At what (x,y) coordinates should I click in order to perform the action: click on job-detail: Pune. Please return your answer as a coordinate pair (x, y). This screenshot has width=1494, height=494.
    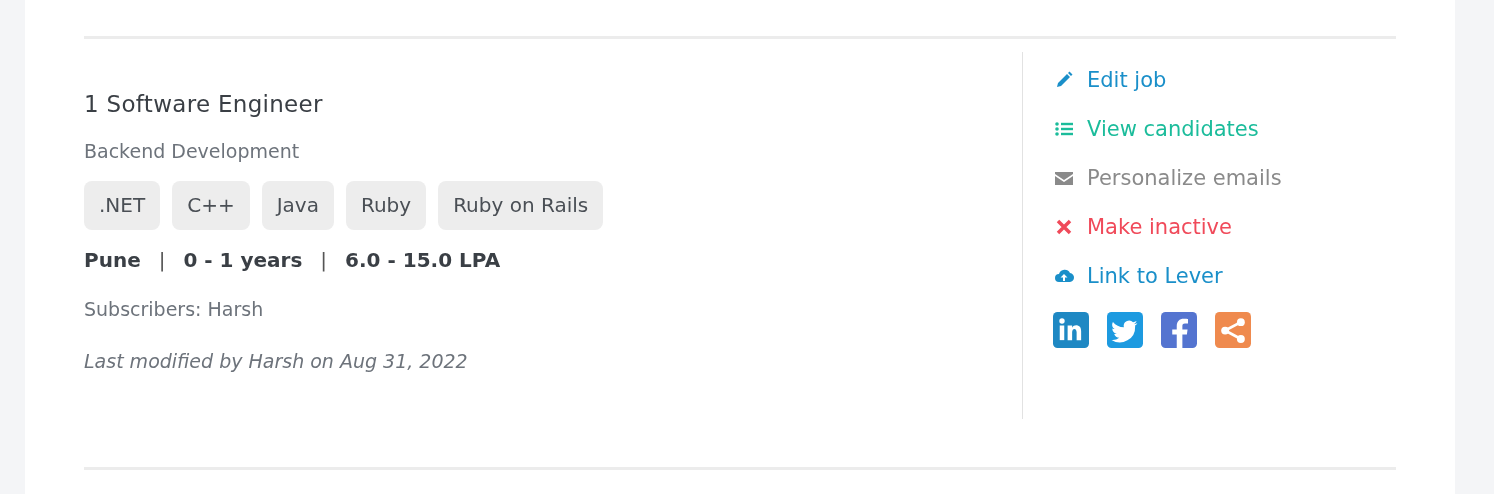
    Looking at the image, I should click on (112, 260).